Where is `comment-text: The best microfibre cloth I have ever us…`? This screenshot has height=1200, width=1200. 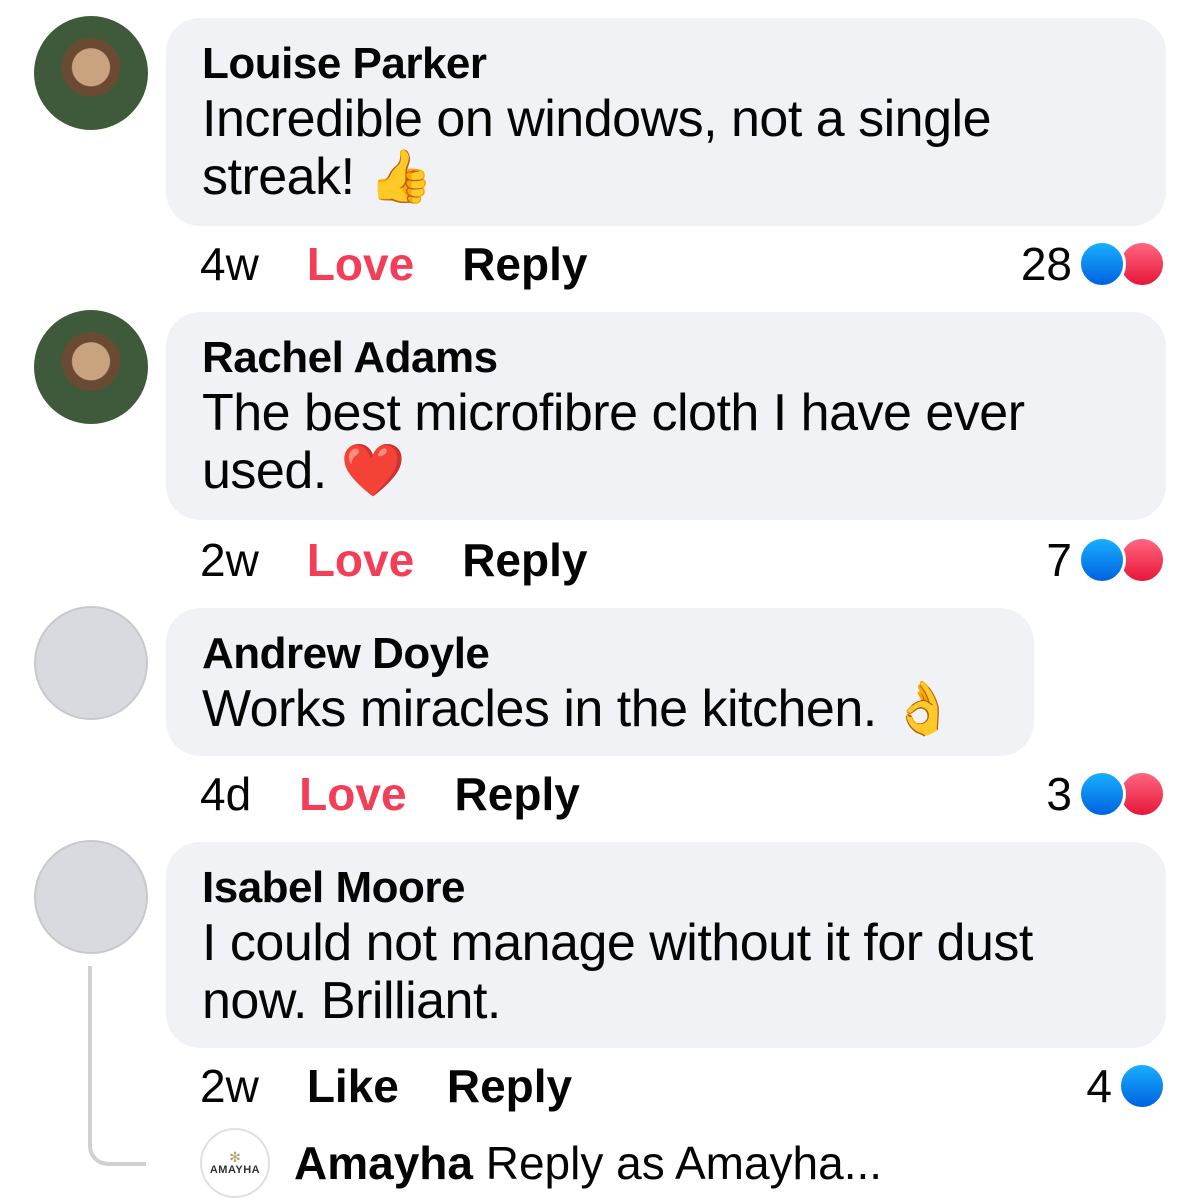
comment-text: The best microfibre cloth I have ever us… is located at coordinates (613, 442).